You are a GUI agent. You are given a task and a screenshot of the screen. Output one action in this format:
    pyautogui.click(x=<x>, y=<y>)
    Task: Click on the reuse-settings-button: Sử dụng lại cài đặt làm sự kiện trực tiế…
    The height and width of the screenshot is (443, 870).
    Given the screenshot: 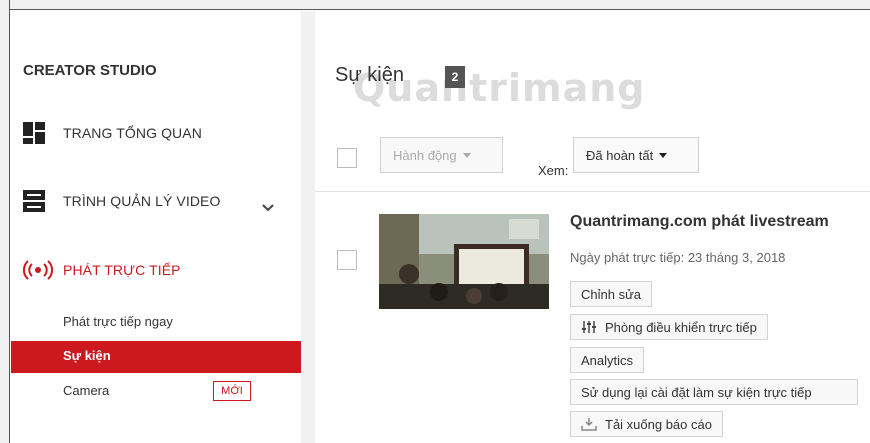 What is the action you would take?
    pyautogui.click(x=714, y=392)
    